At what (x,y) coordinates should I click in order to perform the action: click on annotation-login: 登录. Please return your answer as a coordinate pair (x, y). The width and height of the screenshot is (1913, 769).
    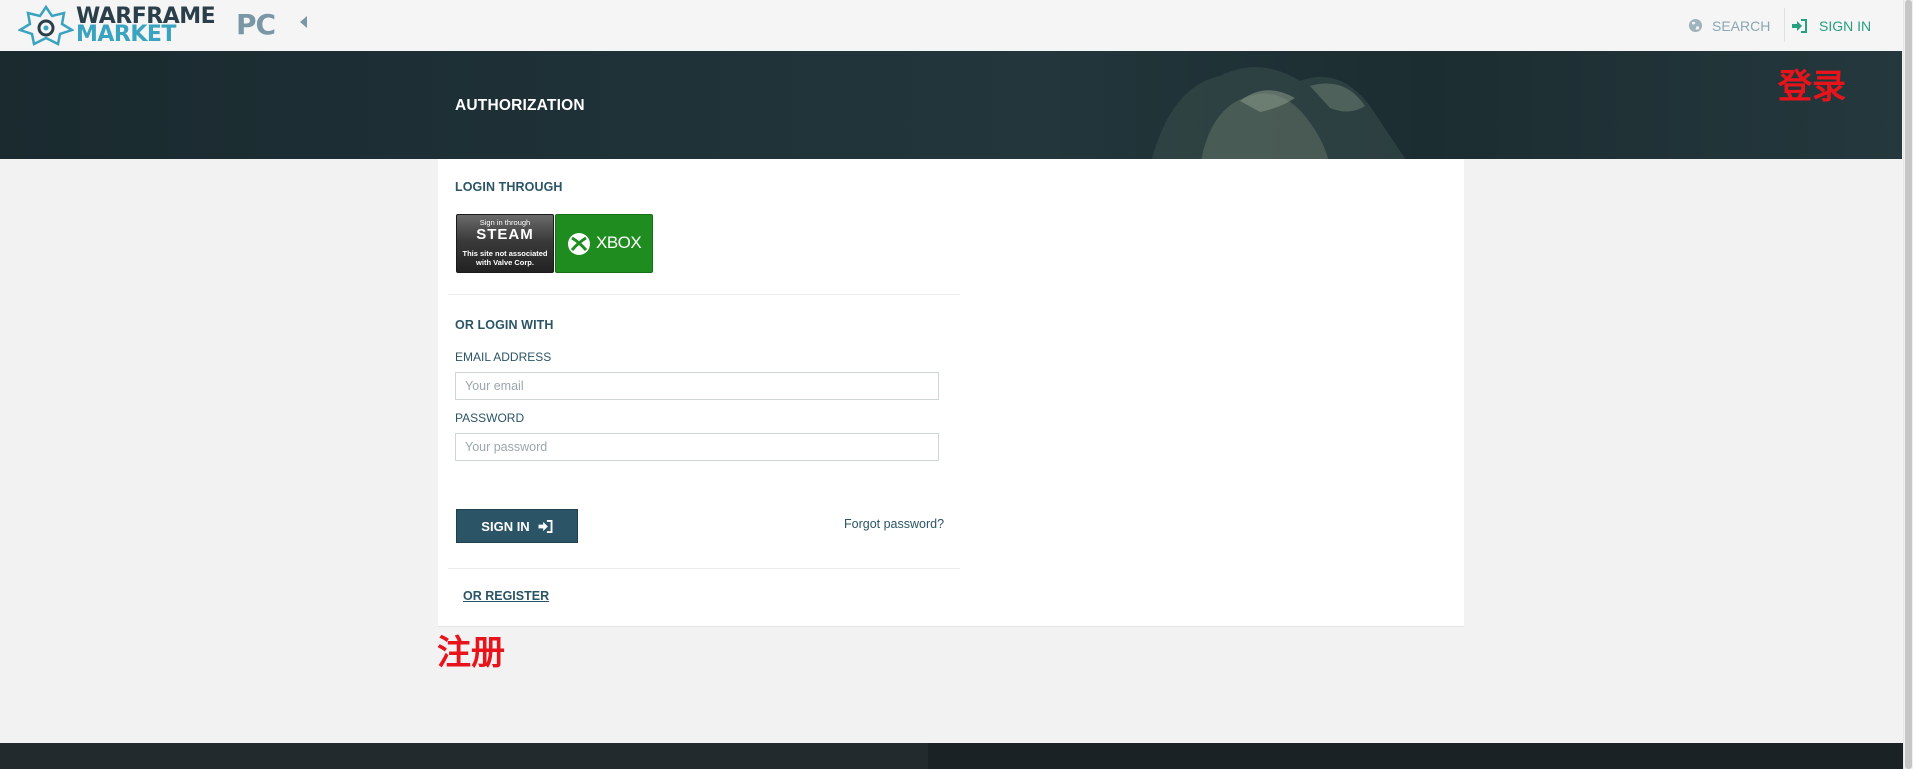
    Looking at the image, I should click on (1812, 87).